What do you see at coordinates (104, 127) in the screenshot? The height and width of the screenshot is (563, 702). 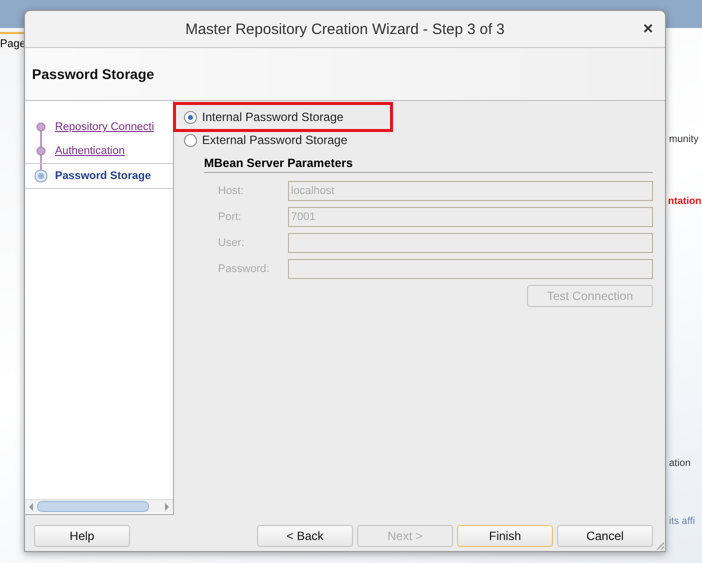 I see `step-link: Repository Connecti` at bounding box center [104, 127].